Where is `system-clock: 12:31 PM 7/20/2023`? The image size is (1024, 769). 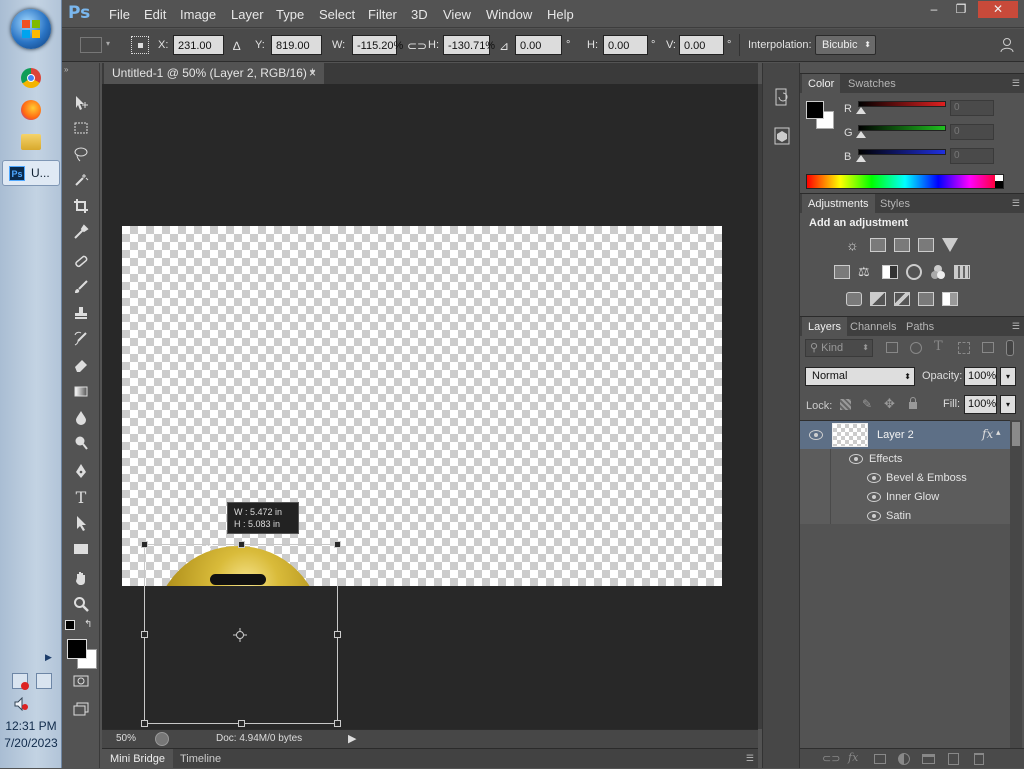 system-clock: 12:31 PM 7/20/2023 is located at coordinates (31, 735).